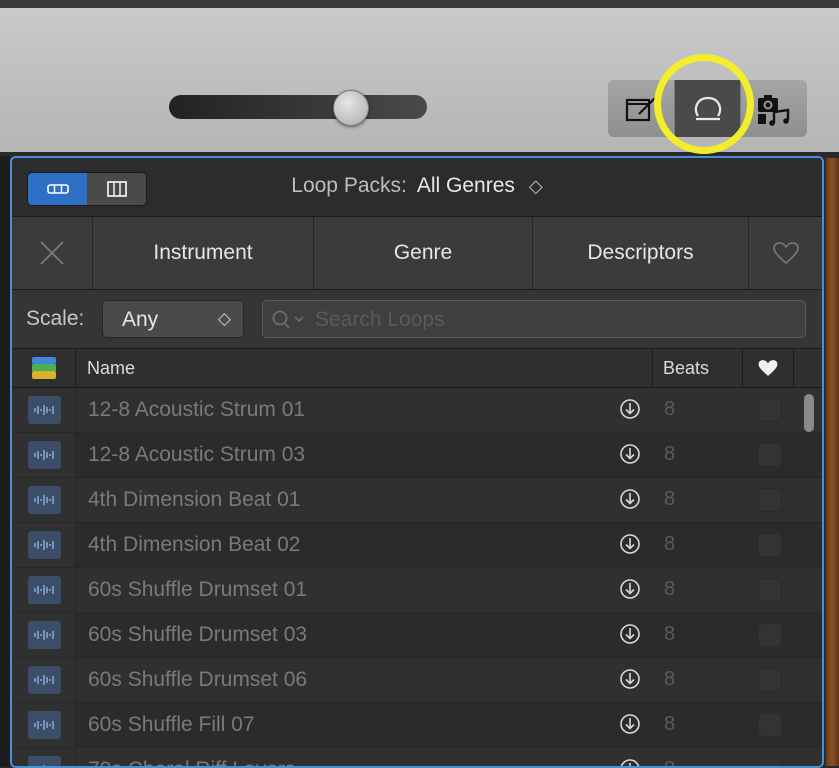  What do you see at coordinates (203, 253) in the screenshot?
I see `filter-instrument: Instrument` at bounding box center [203, 253].